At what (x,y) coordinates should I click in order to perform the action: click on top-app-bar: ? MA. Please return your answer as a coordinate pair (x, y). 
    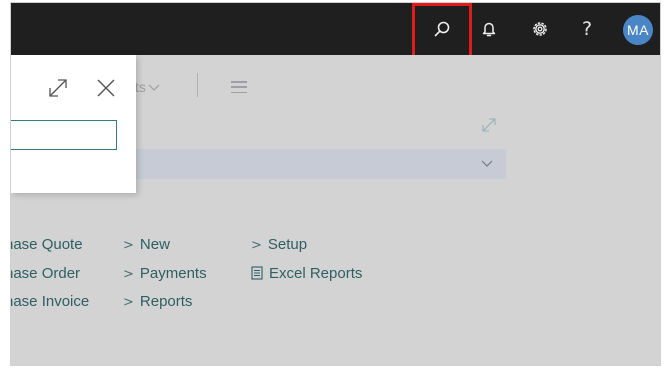
    Looking at the image, I should click on (335, 30).